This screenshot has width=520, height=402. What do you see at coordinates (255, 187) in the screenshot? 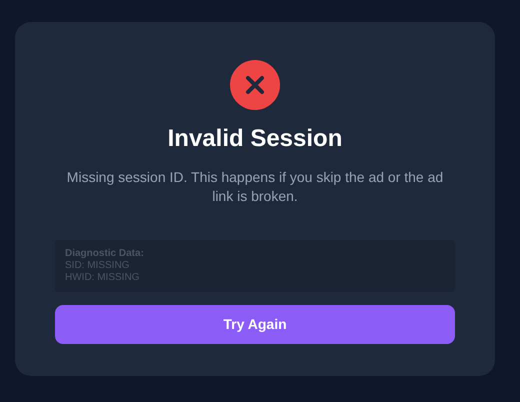
I see `dialog-message: Missing session ID. This happens if you skip the ad or the ad link is broken.` at bounding box center [255, 187].